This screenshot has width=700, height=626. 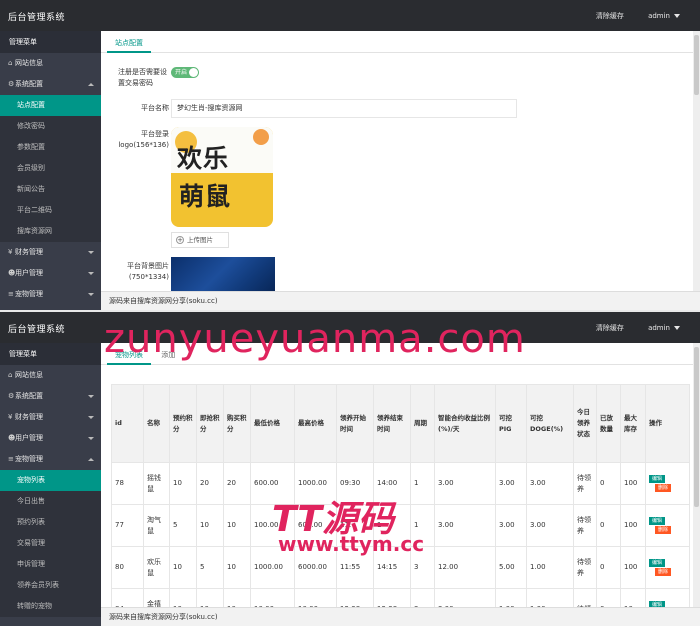 What do you see at coordinates (237, 423) in the screenshot?
I see `column-header: 购买积分` at bounding box center [237, 423].